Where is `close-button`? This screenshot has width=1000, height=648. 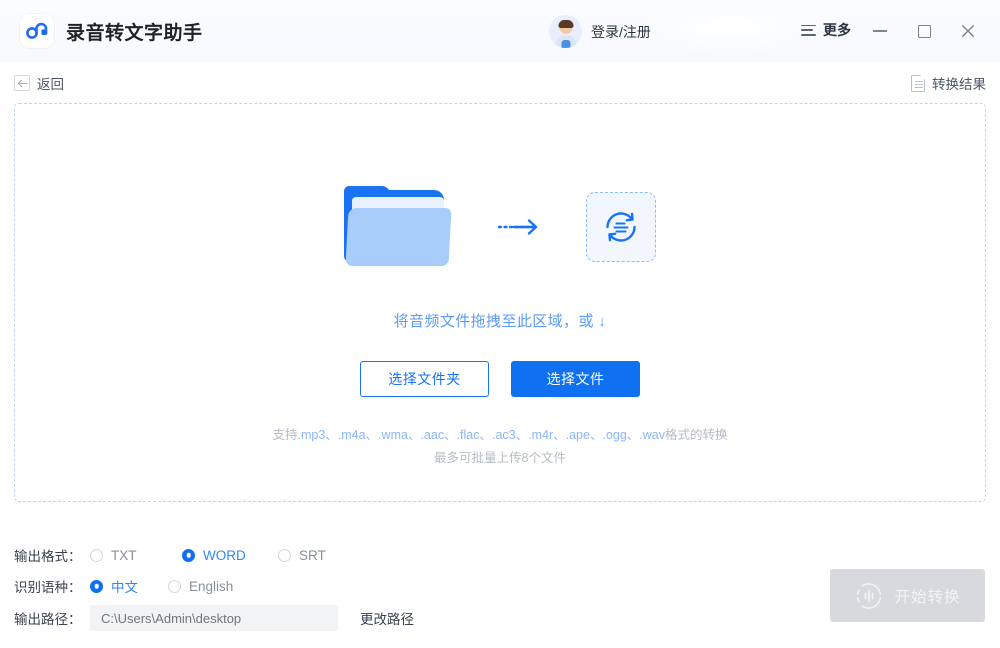 close-button is located at coordinates (968, 31).